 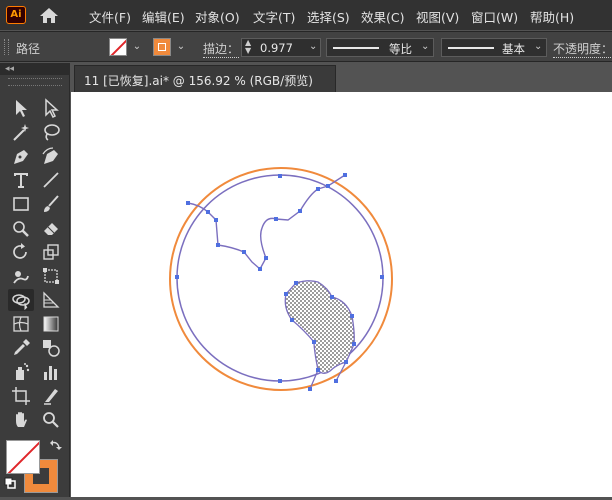 I want to click on tools-panel: ◂◂, so click(x=35, y=280).